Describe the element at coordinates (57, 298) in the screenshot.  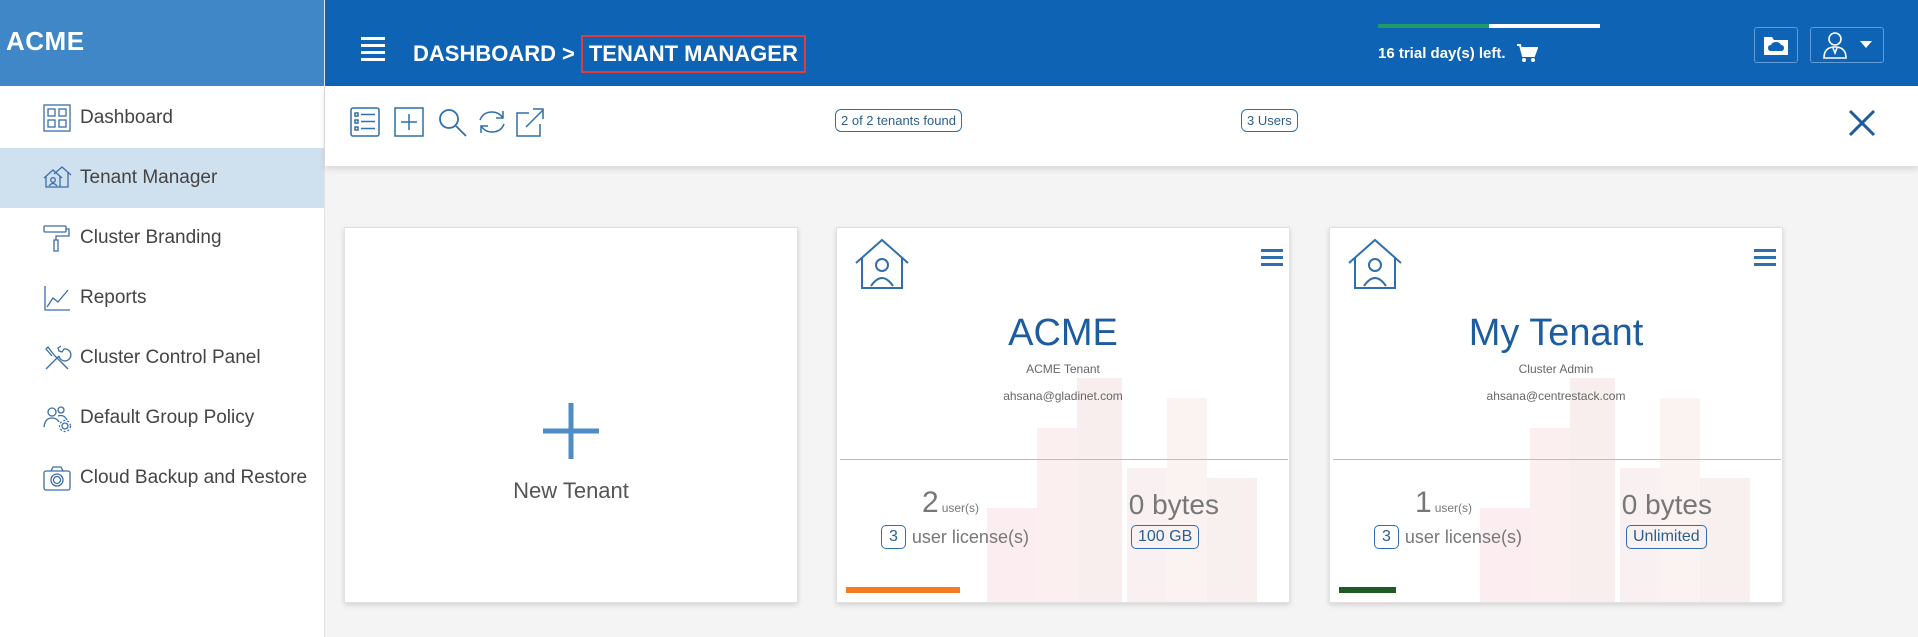
I see `line-chart-icon` at that location.